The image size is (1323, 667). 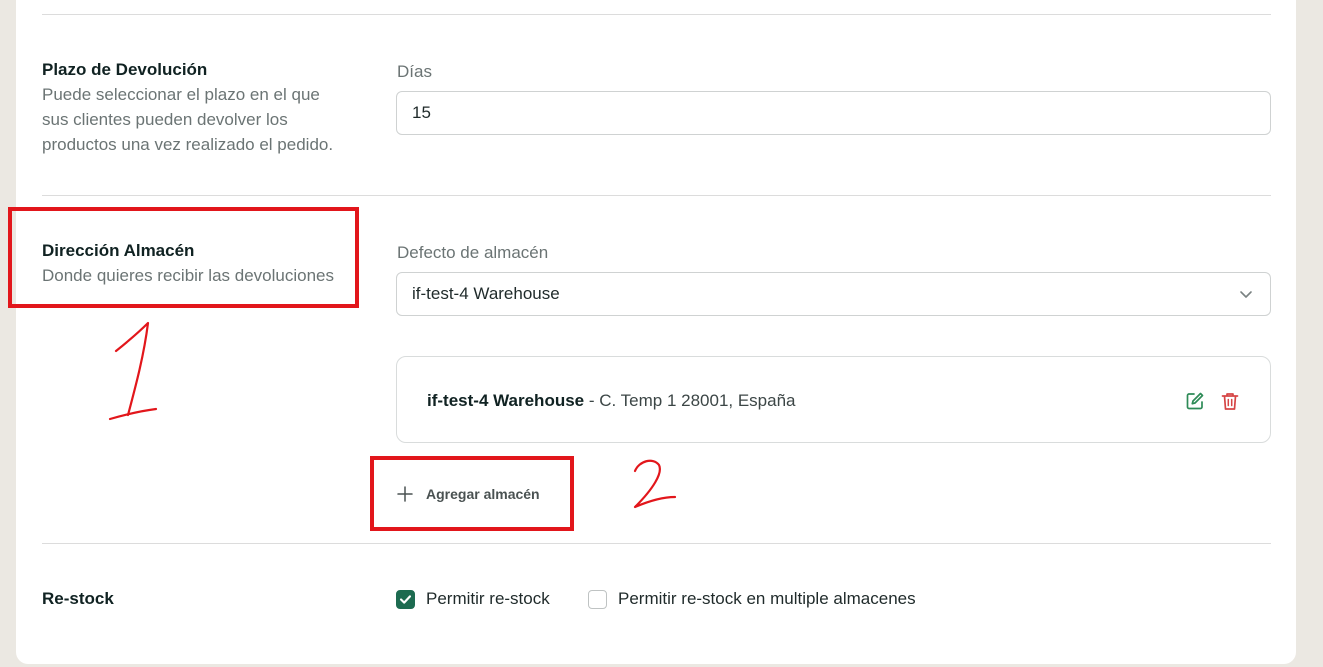 I want to click on checkbox-checked-icon, so click(x=405, y=599).